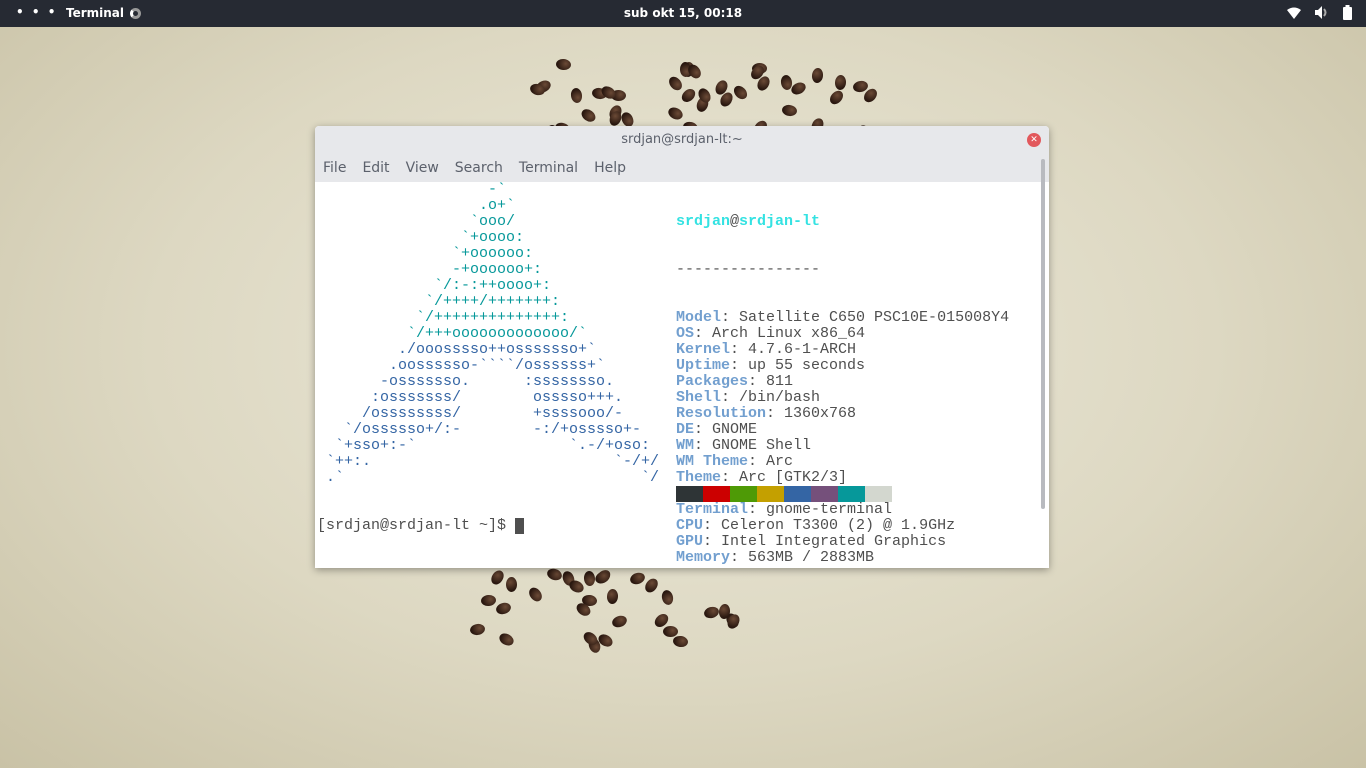 The width and height of the screenshot is (1366, 768). What do you see at coordinates (375, 168) in the screenshot?
I see `menu-edit: Edit` at bounding box center [375, 168].